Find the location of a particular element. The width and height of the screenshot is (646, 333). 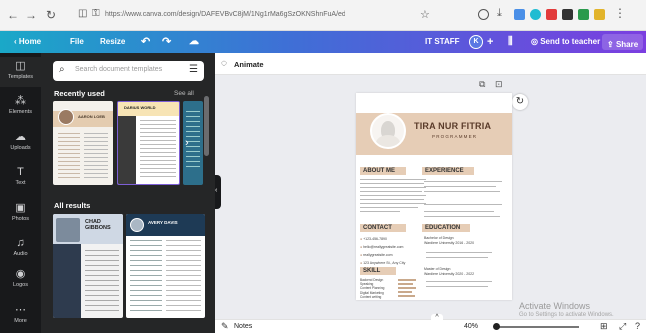

home-link: ‹ Home is located at coordinates (27, 42).